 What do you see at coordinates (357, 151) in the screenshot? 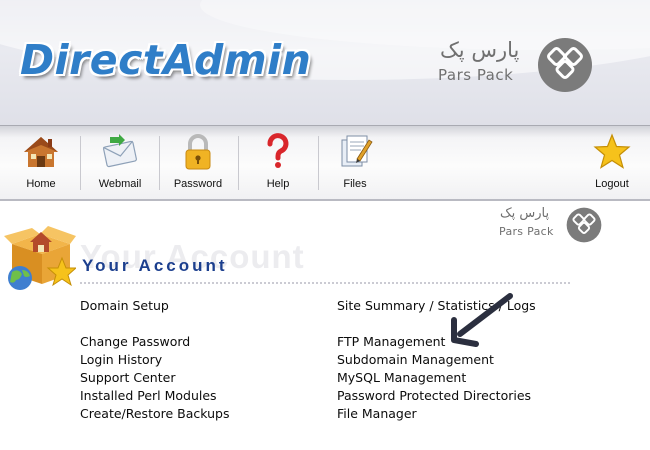
I see `documents-icon` at bounding box center [357, 151].